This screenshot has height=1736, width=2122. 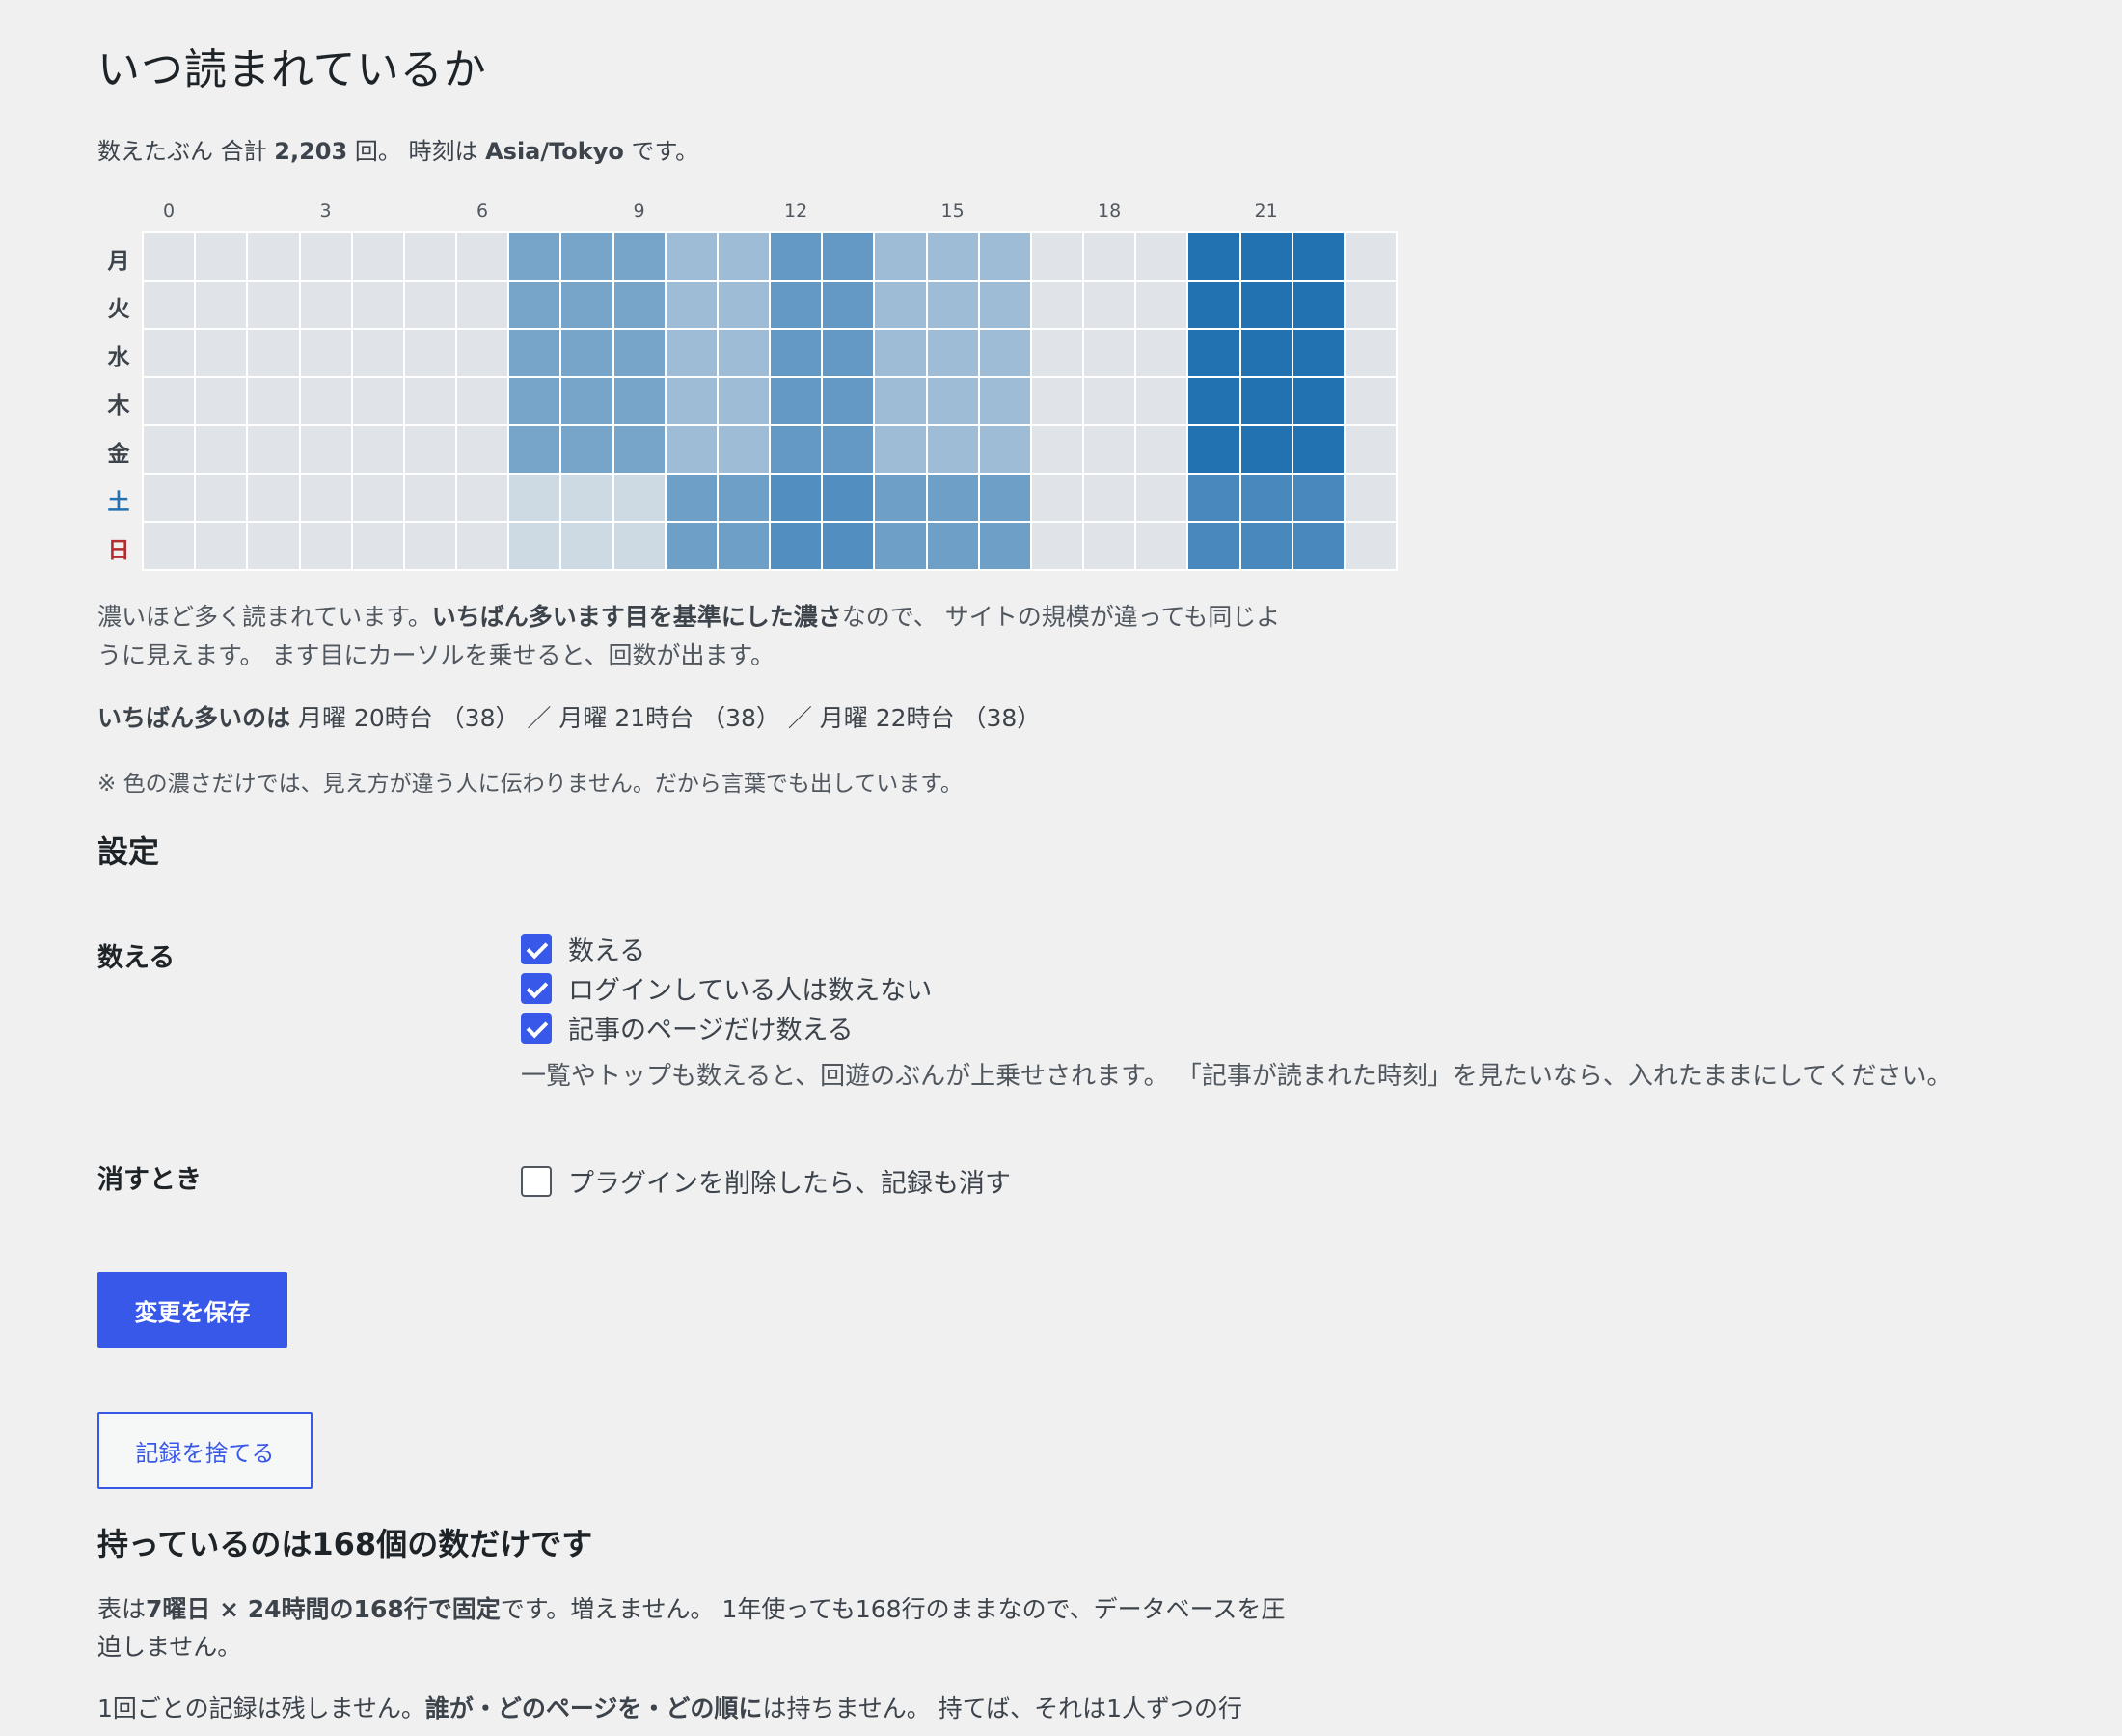 I want to click on posts-only-checkbox, so click(x=537, y=1028).